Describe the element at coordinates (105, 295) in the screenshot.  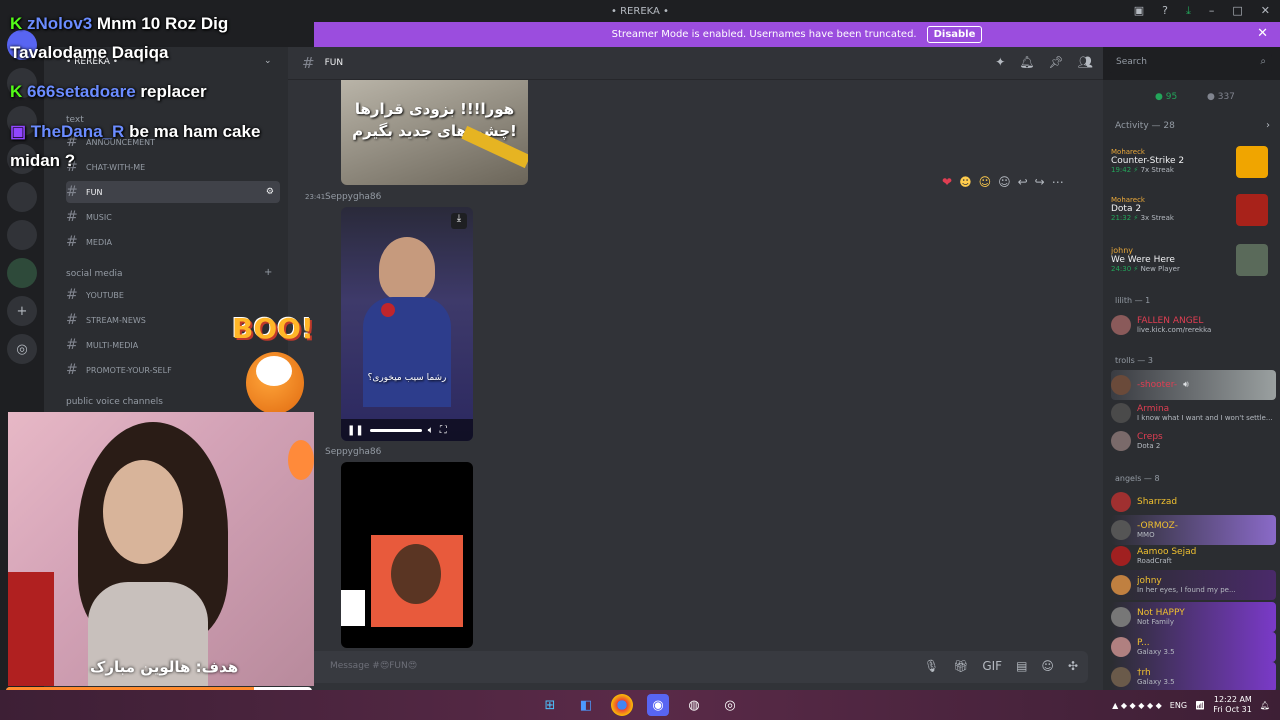
I see `channel-label: YOUTUBE` at that location.